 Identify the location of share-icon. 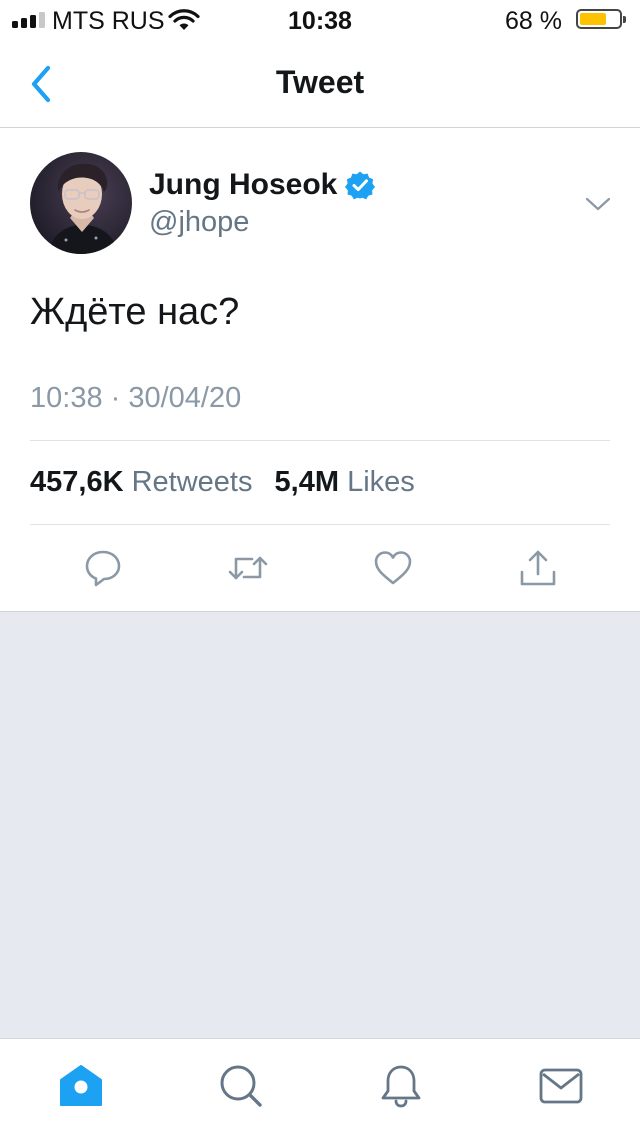
(538, 568).